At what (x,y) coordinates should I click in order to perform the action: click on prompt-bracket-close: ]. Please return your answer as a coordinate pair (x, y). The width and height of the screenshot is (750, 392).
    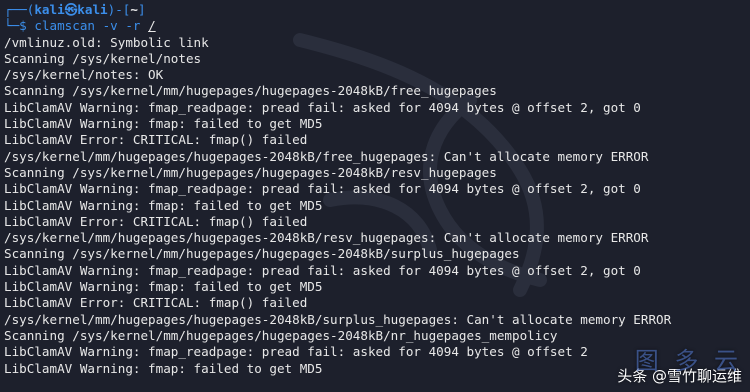
    Looking at the image, I should click on (141, 9).